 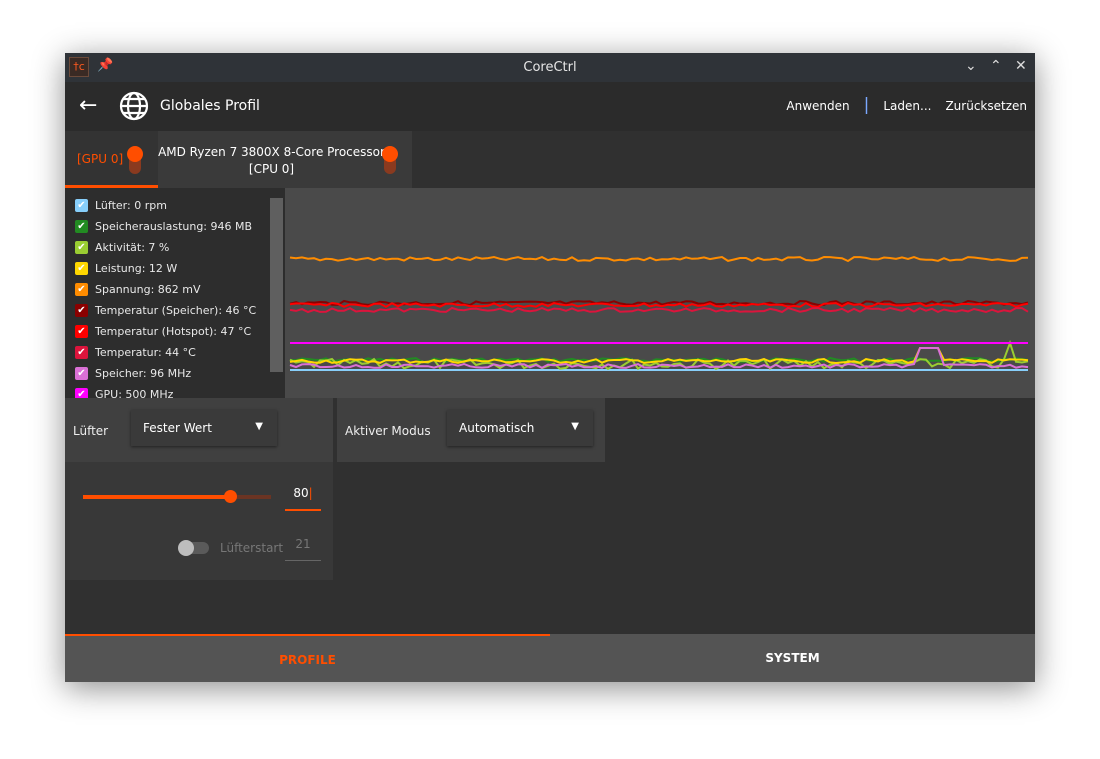 What do you see at coordinates (145, 352) in the screenshot?
I see `sensor-label: Temperatur: 44 °C` at bounding box center [145, 352].